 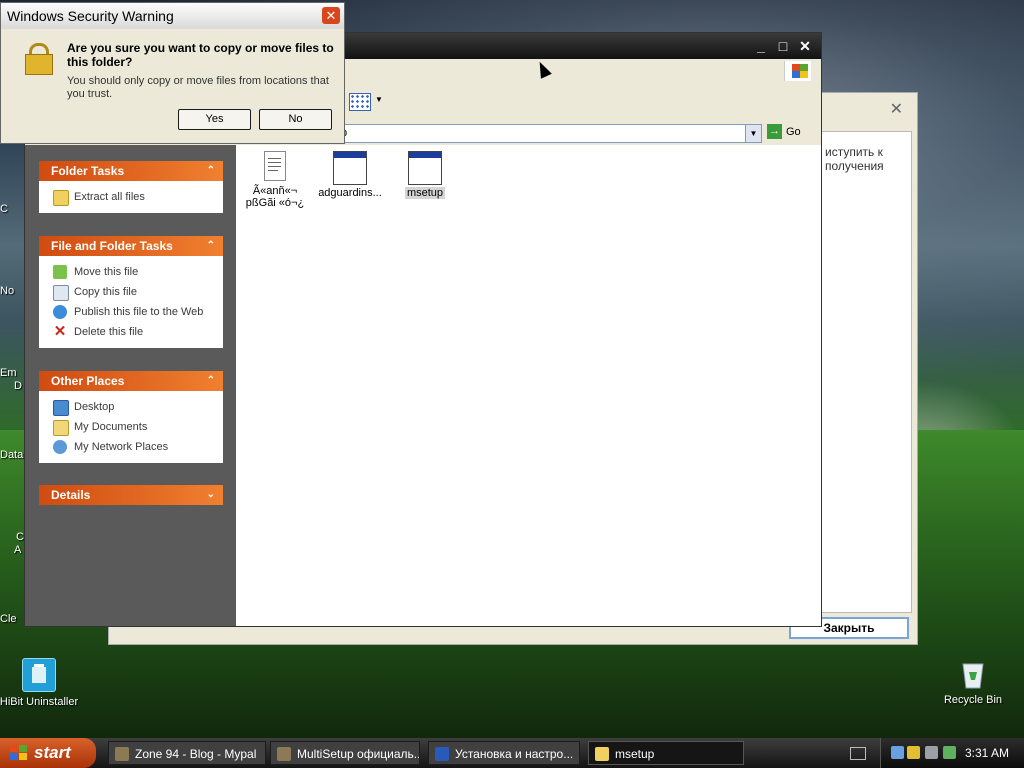 What do you see at coordinates (39, 702) in the screenshot?
I see `desktop-icon-label: HiBit Uninstaller` at bounding box center [39, 702].